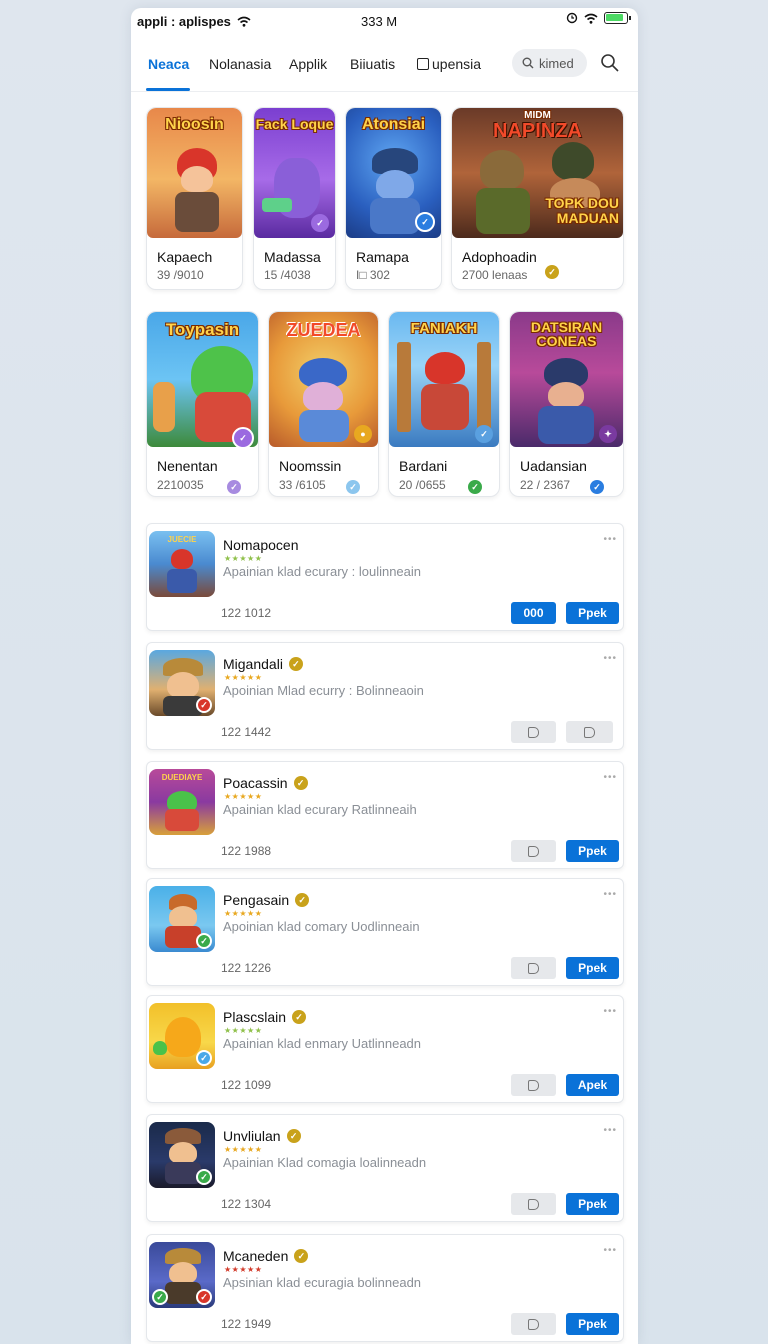 This screenshot has width=768, height=1344. Describe the element at coordinates (449, 64) in the screenshot. I see `tab-upensia: upensia` at that location.